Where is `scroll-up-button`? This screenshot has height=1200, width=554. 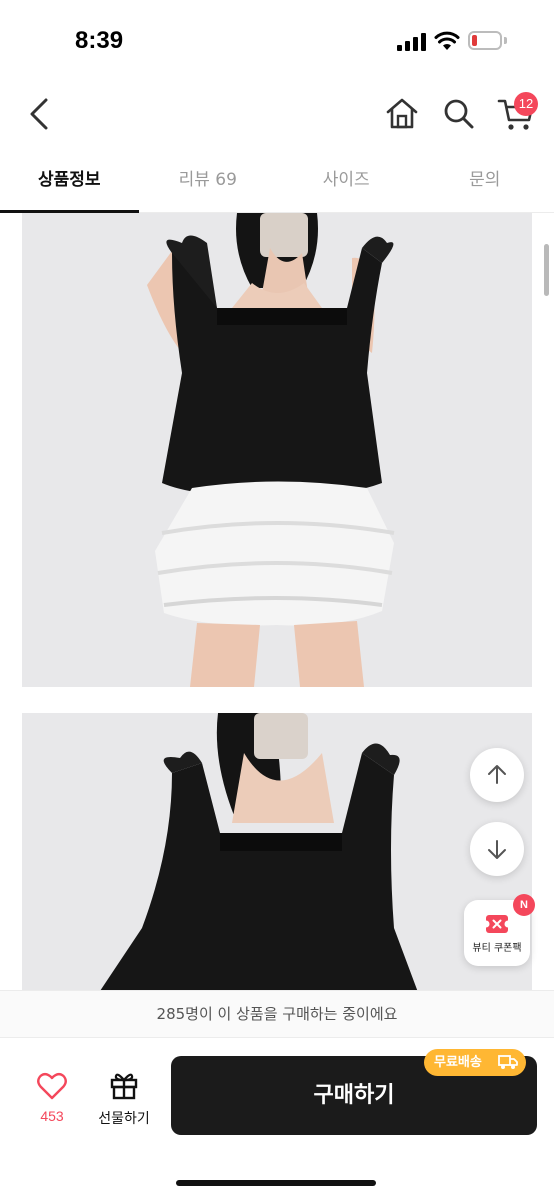
scroll-up-button is located at coordinates (497, 775).